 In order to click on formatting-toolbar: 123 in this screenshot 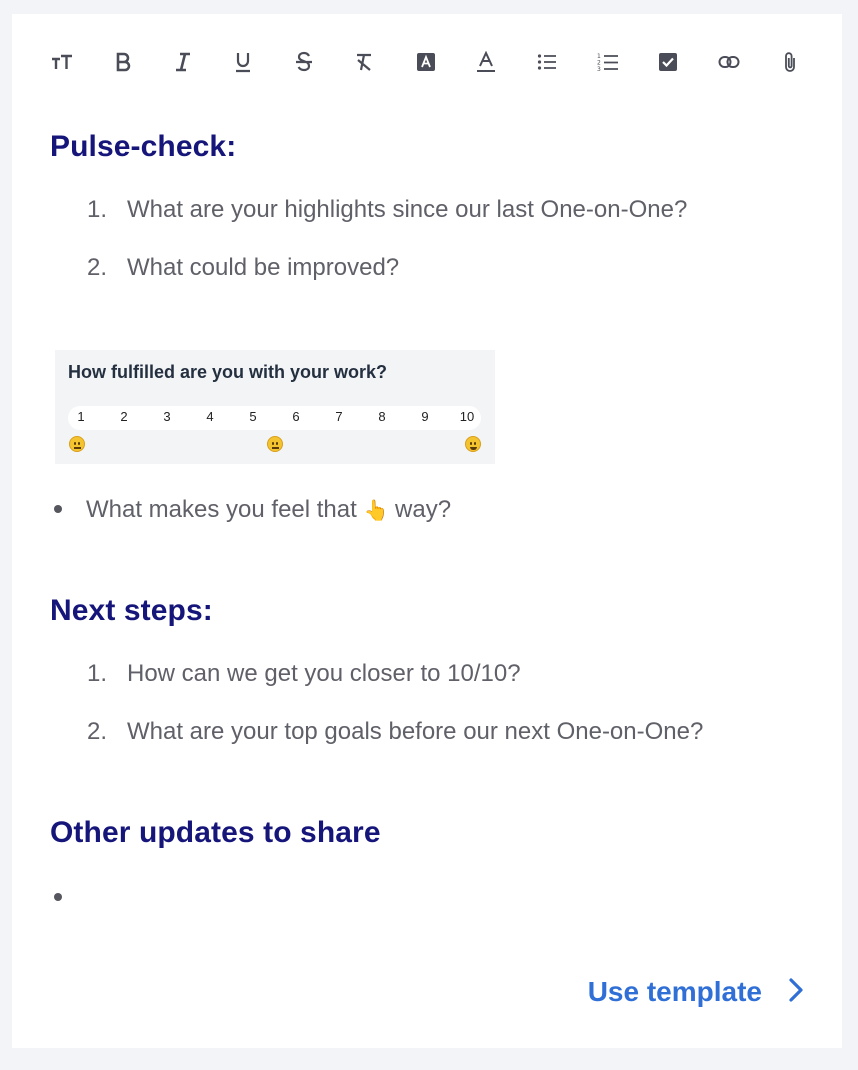, I will do `click(427, 62)`.